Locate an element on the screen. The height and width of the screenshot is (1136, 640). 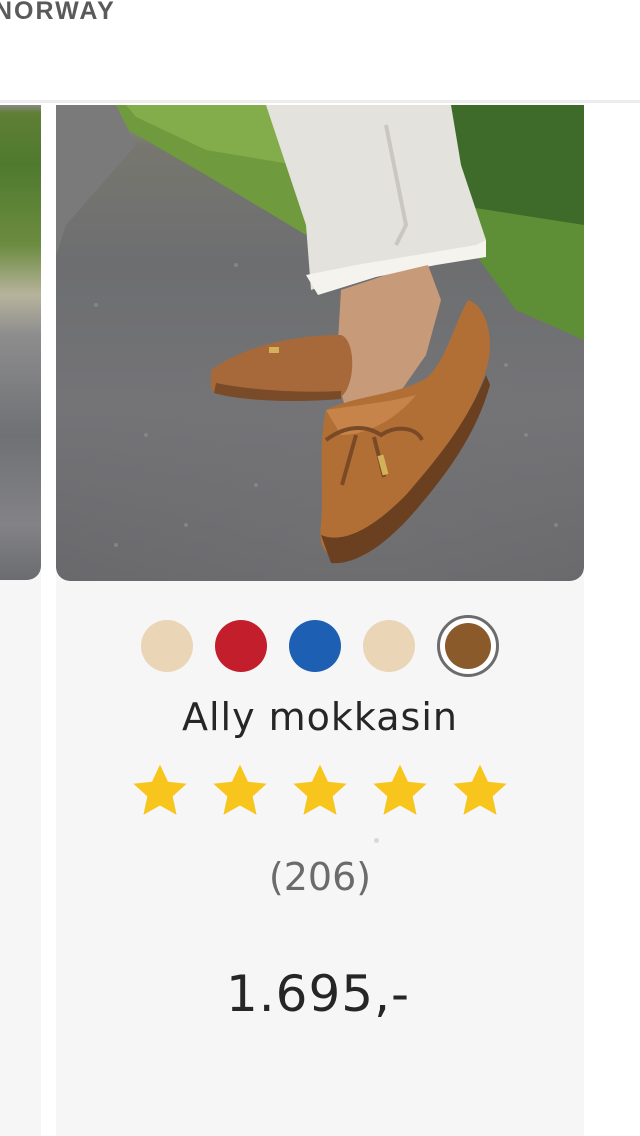
brand-logo: NORWAY is located at coordinates (58, 13).